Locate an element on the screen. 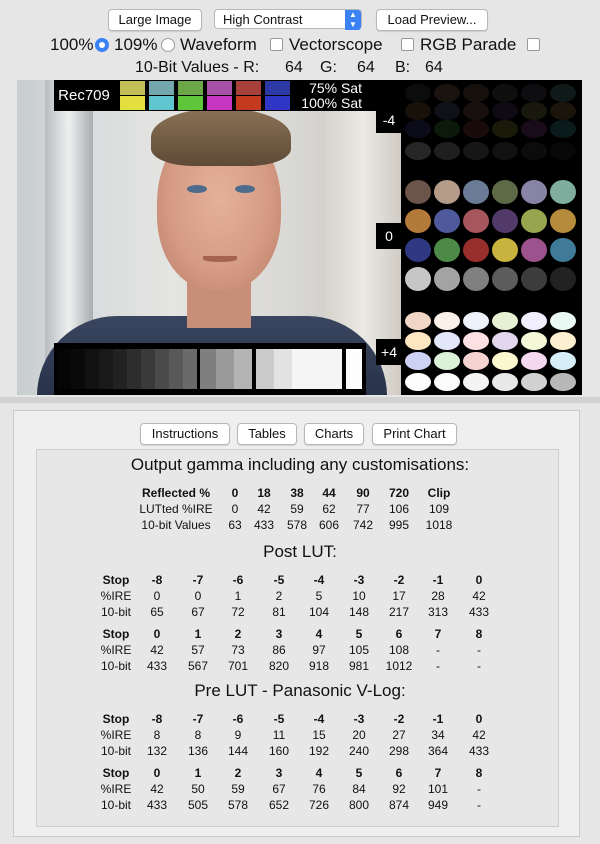 The image size is (600, 844). table-cell: 7 is located at coordinates (438, 773).